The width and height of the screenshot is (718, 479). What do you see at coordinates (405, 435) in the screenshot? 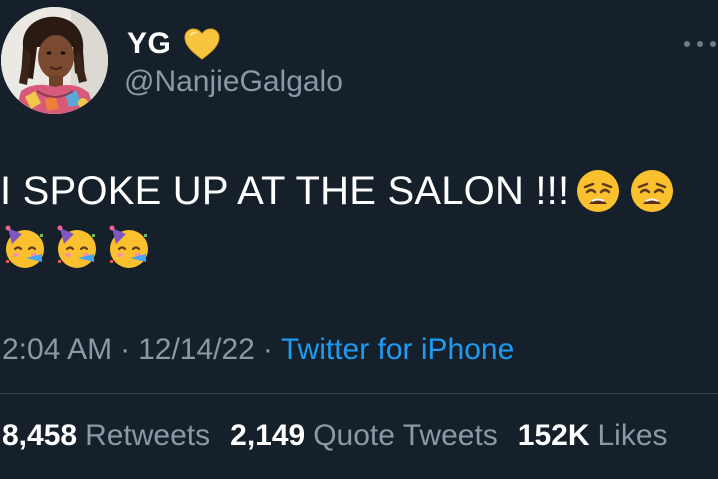
I see `quote-tweets-label: Quote Tweets` at bounding box center [405, 435].